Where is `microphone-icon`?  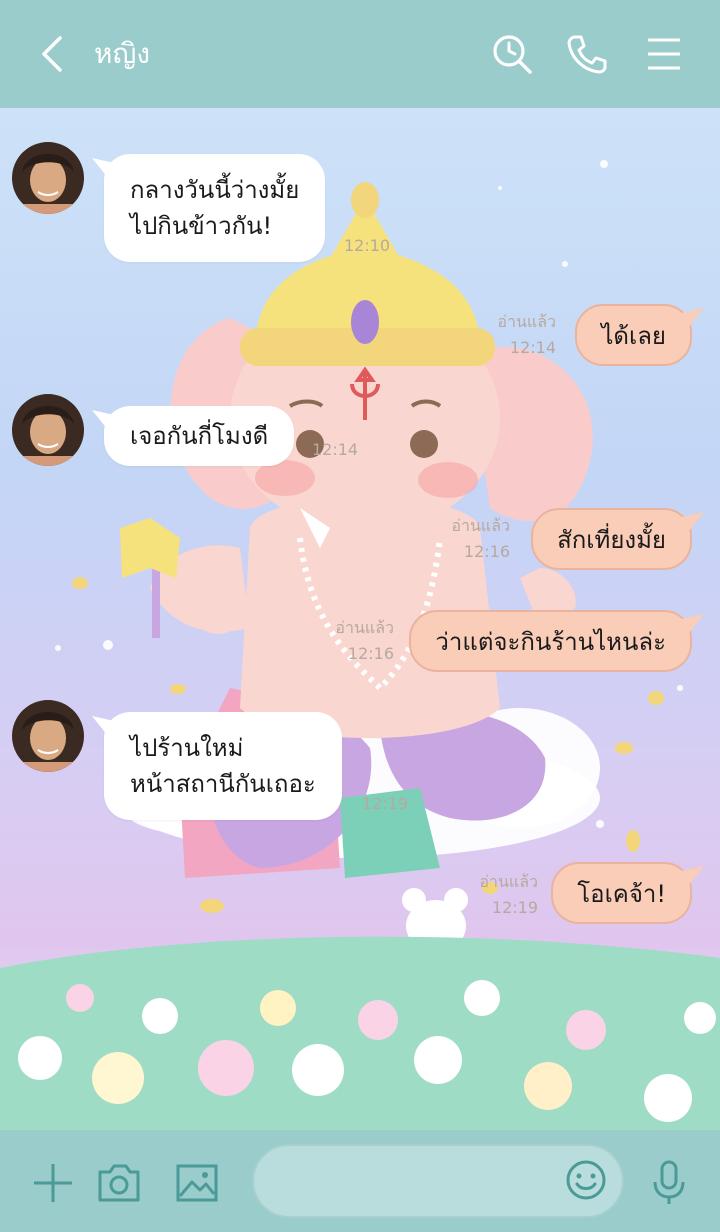 microphone-icon is located at coordinates (669, 1183).